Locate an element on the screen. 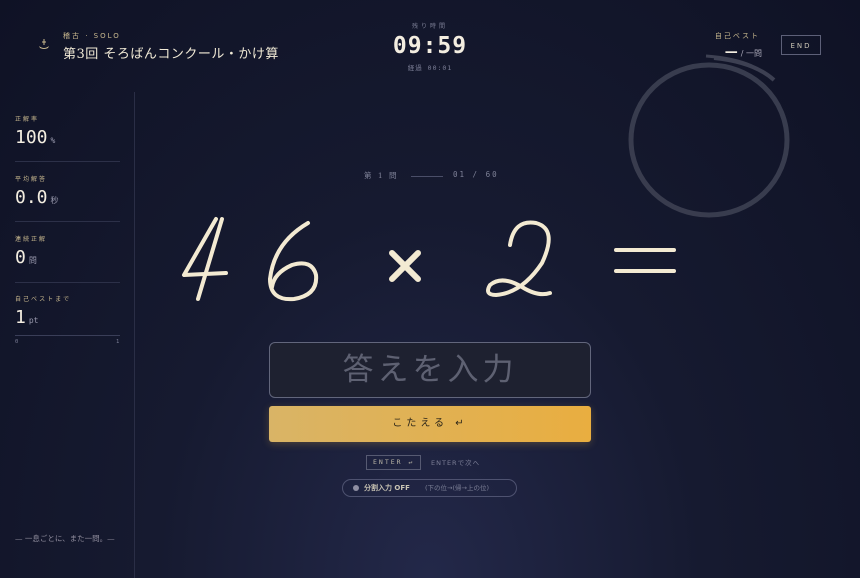  progress-min: 0 is located at coordinates (17, 342).